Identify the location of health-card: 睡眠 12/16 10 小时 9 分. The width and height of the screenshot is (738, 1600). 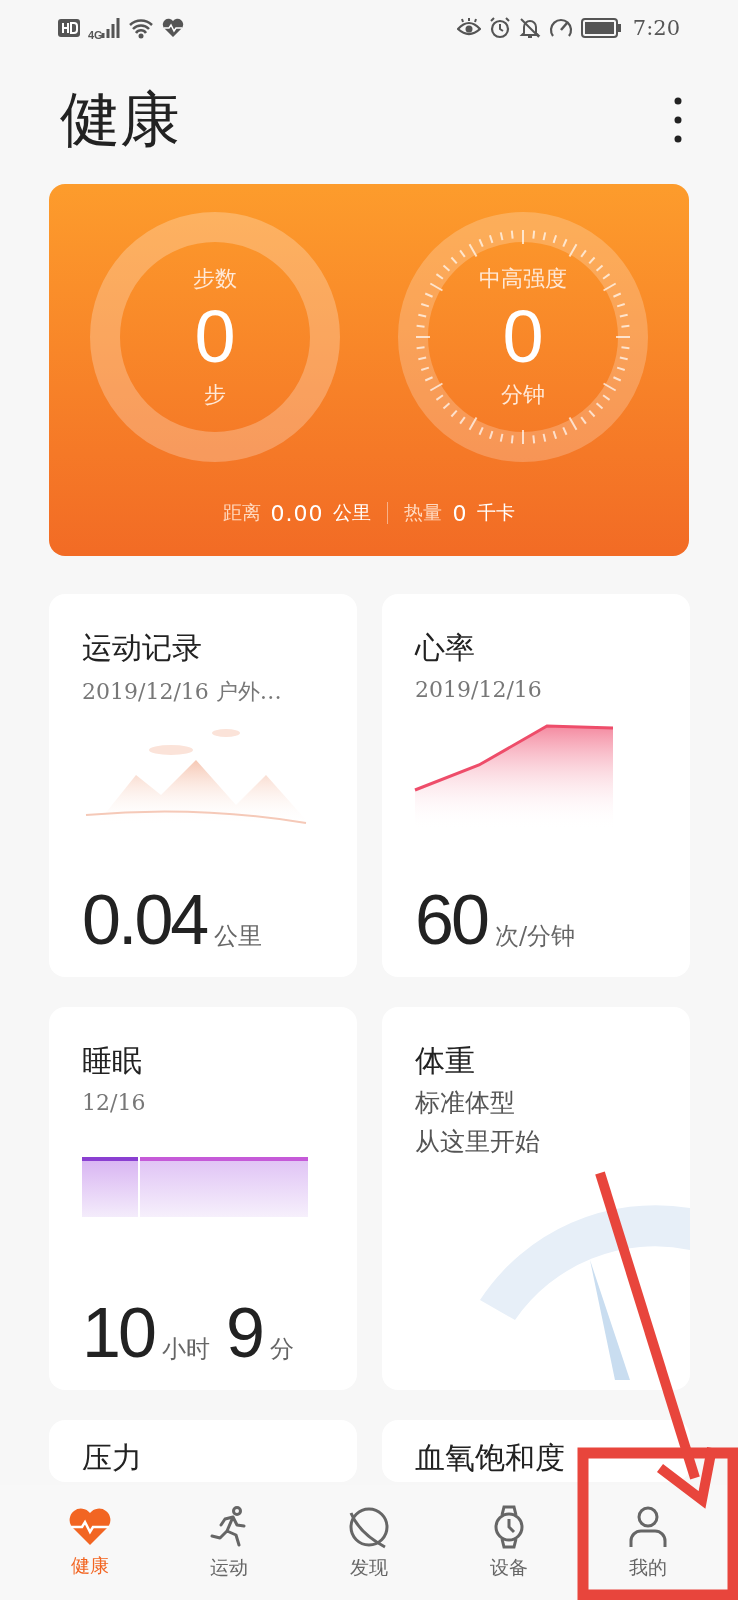
(203, 1198).